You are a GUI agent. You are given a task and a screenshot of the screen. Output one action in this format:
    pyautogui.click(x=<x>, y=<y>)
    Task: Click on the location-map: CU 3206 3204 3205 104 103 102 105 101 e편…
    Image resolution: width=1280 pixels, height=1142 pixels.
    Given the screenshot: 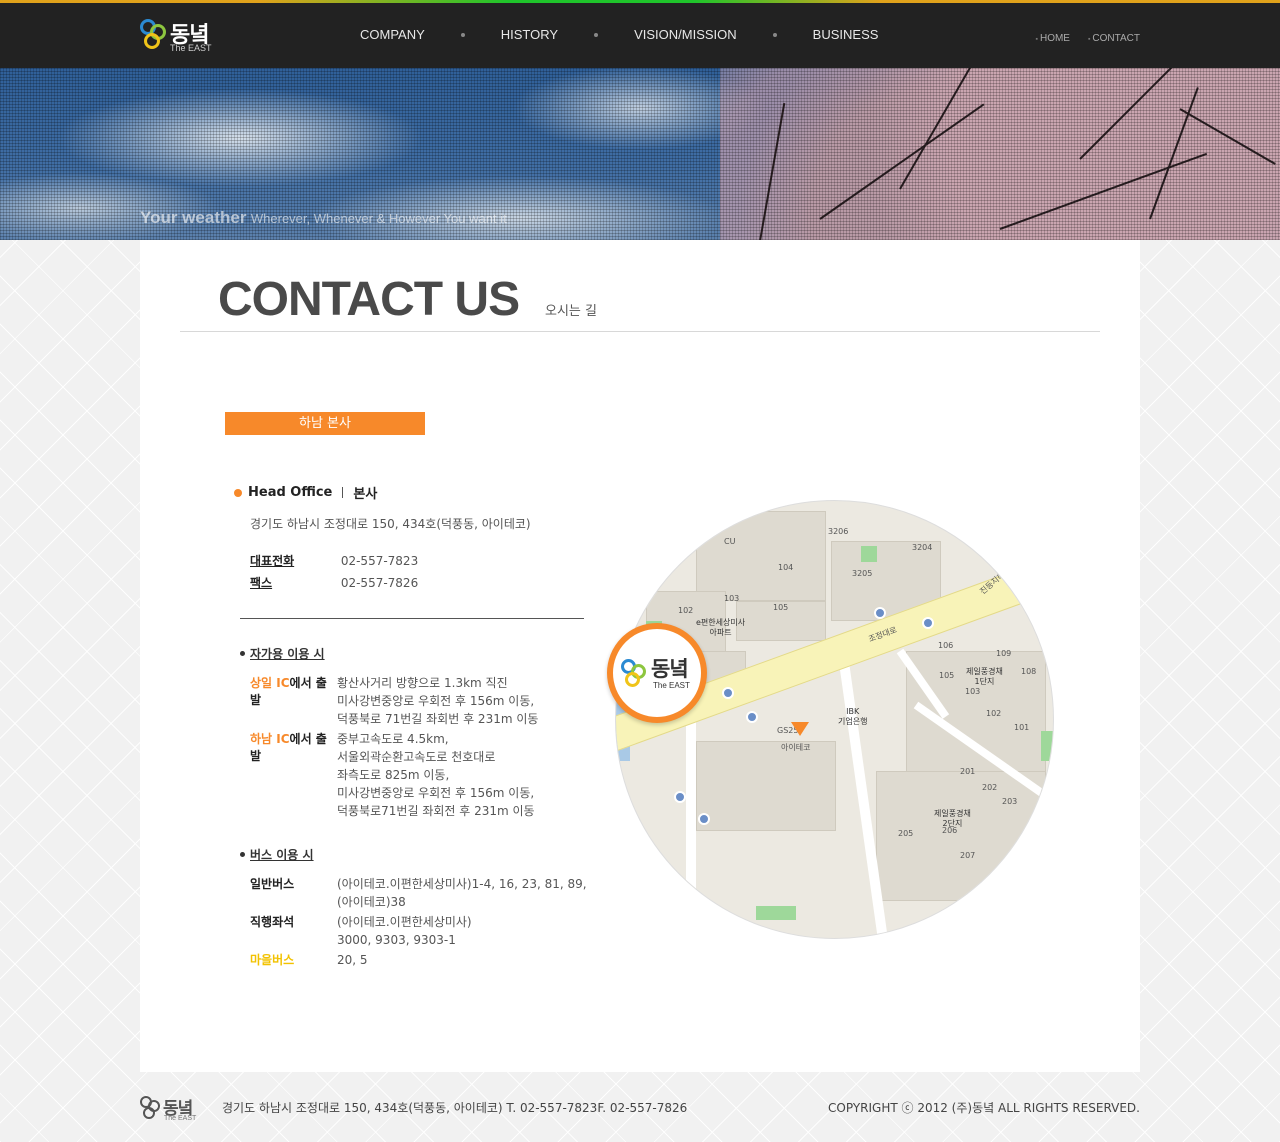 What is the action you would take?
    pyautogui.click(x=834, y=719)
    